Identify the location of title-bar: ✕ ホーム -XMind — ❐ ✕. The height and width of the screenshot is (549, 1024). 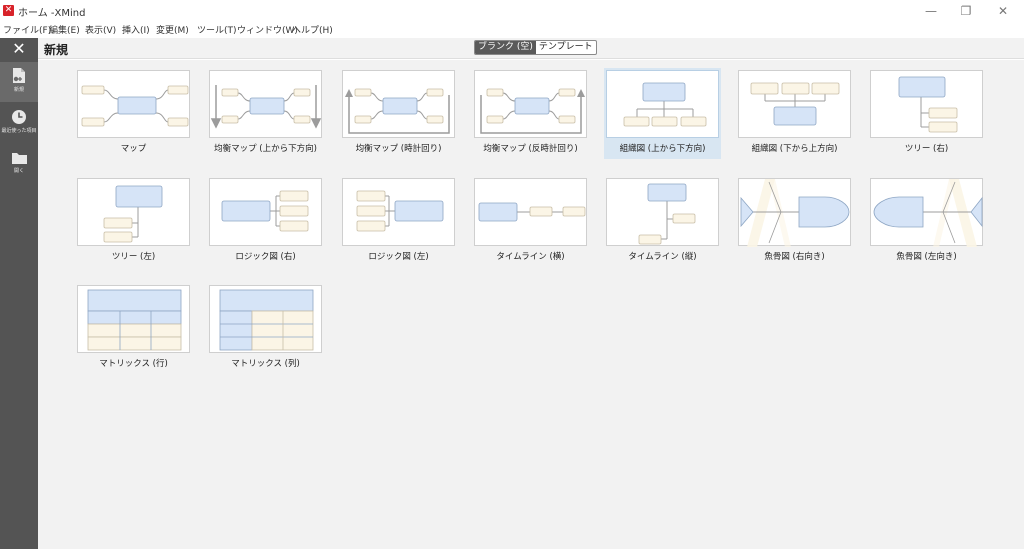
(512, 11).